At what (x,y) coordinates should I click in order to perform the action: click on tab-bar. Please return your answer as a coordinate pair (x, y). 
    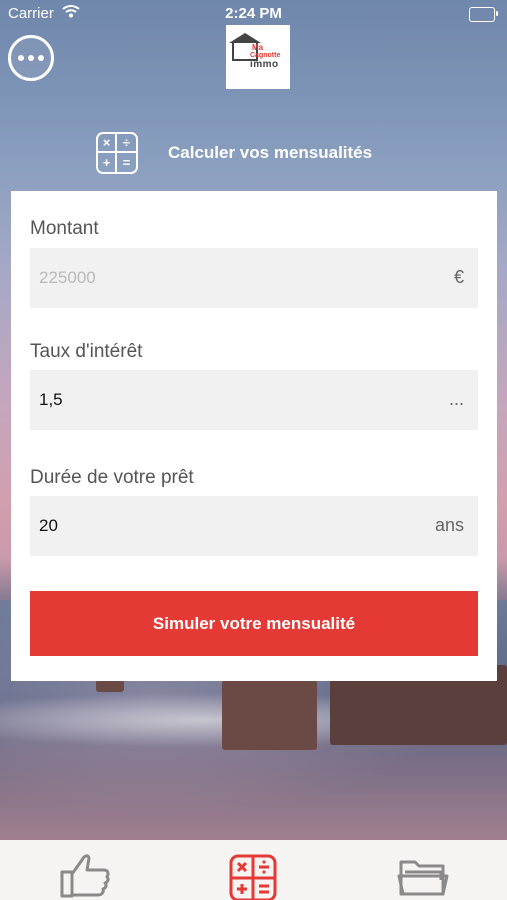
    Looking at the image, I should click on (253, 870).